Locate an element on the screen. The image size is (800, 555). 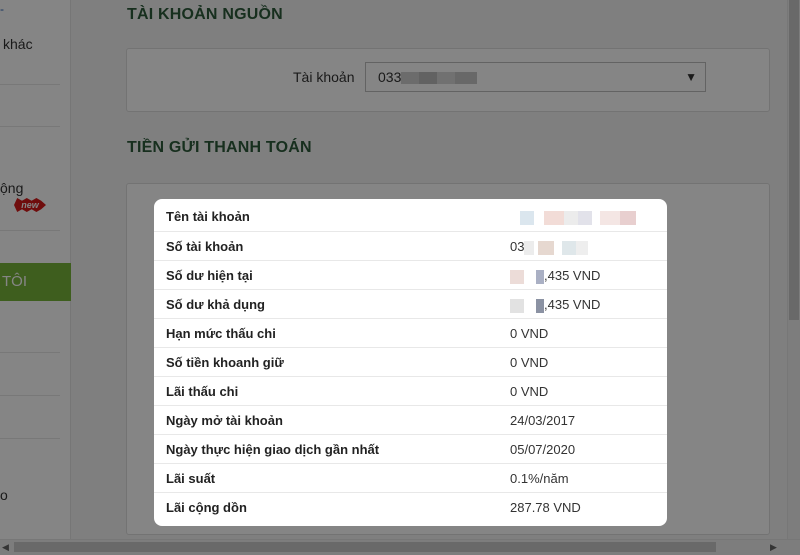
redacted-account-name is located at coordinates (578, 217).